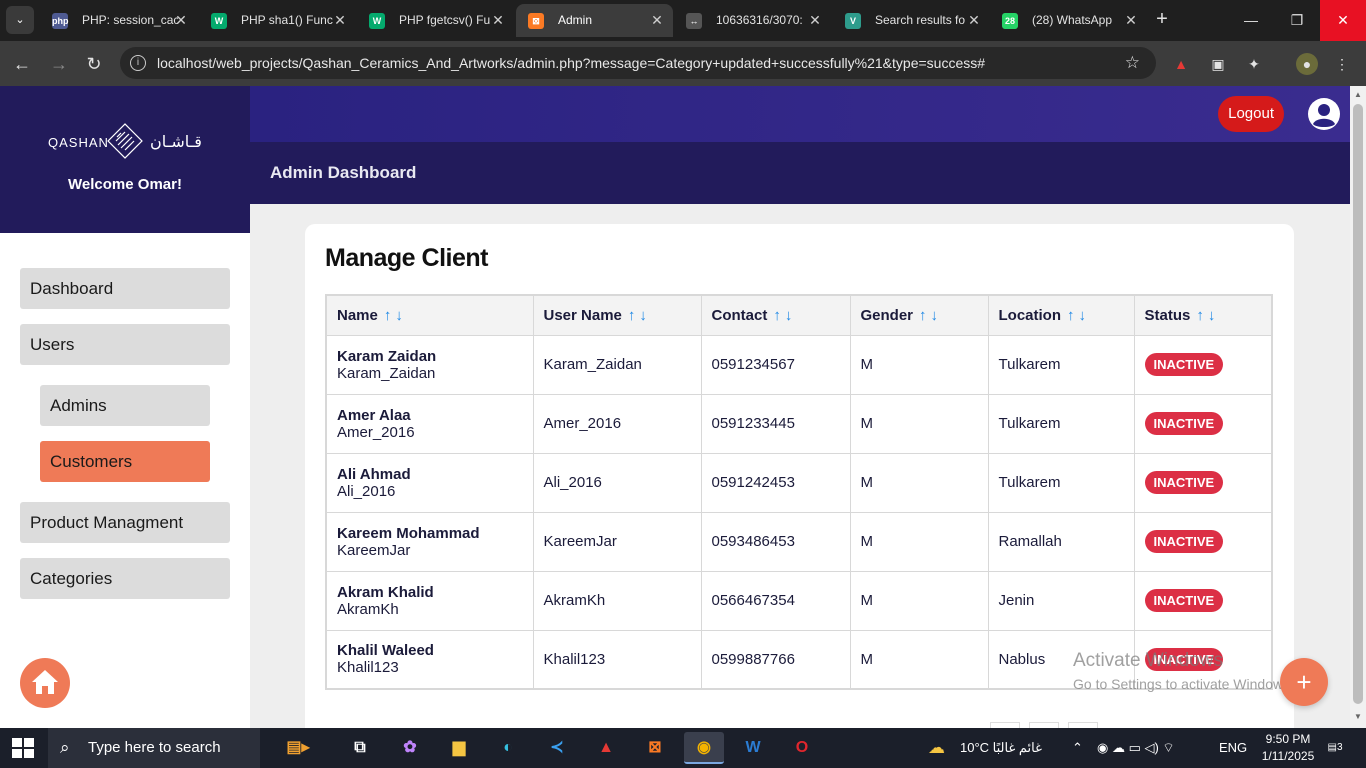  What do you see at coordinates (594, 20) in the screenshot?
I see `browser-tab: ⊠ Admin ✕` at bounding box center [594, 20].